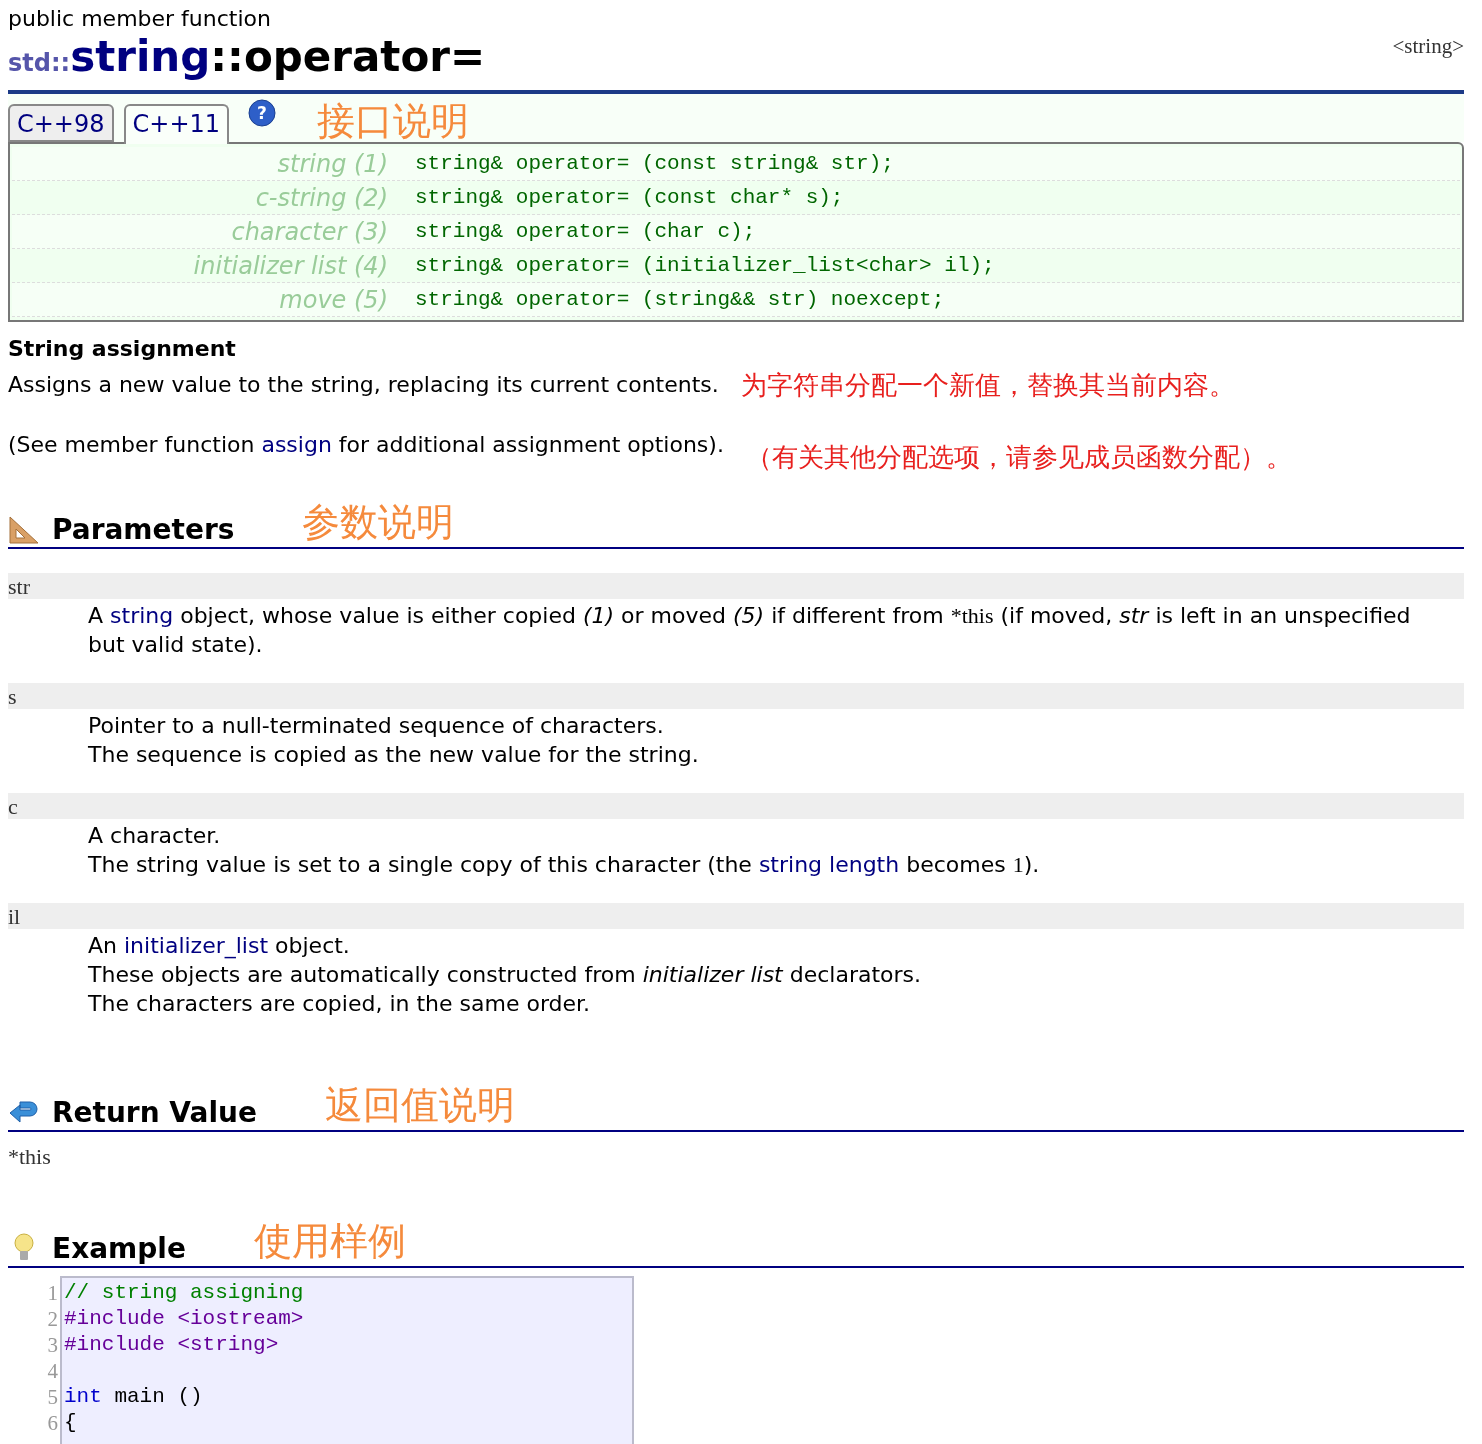 This screenshot has height=1444, width=1482. What do you see at coordinates (184, 1318) in the screenshot?
I see `code-text: #include <iostream>` at bounding box center [184, 1318].